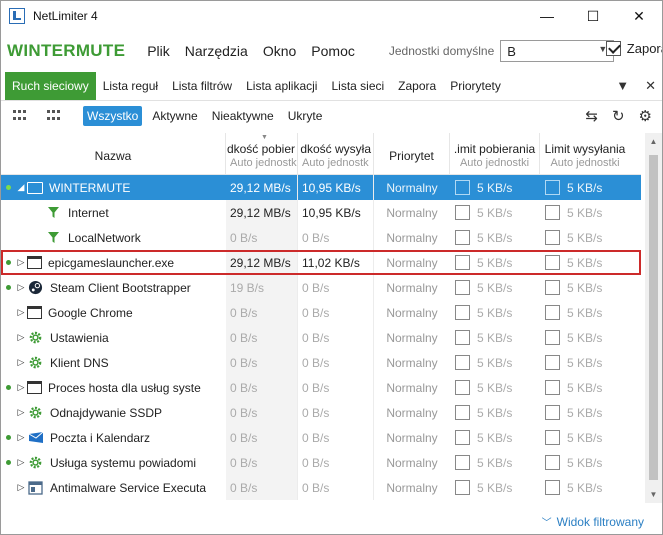 This screenshot has height=535, width=663. What do you see at coordinates (243, 116) in the screenshot?
I see `filter-inactive: Nieaktywne` at bounding box center [243, 116].